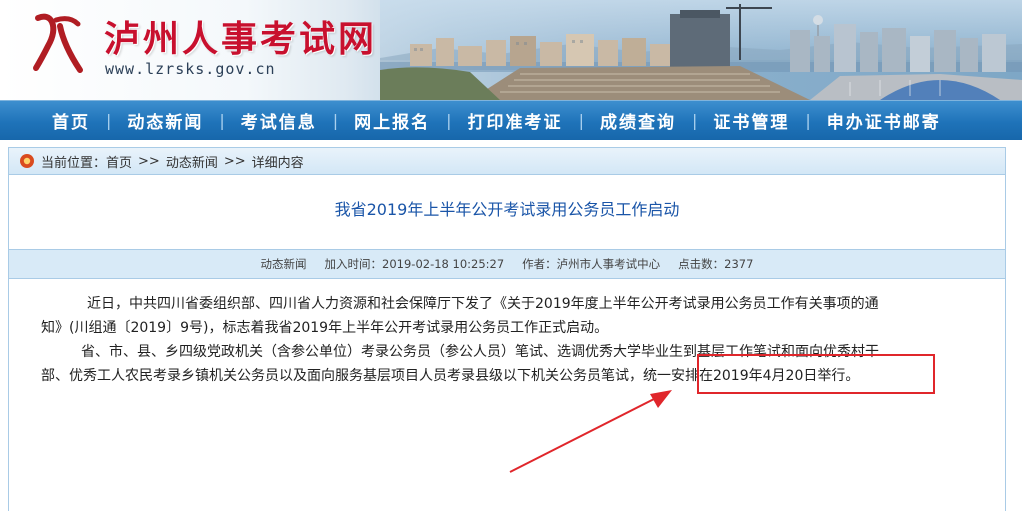  What do you see at coordinates (27, 161) in the screenshot?
I see `location-pin-icon` at bounding box center [27, 161].